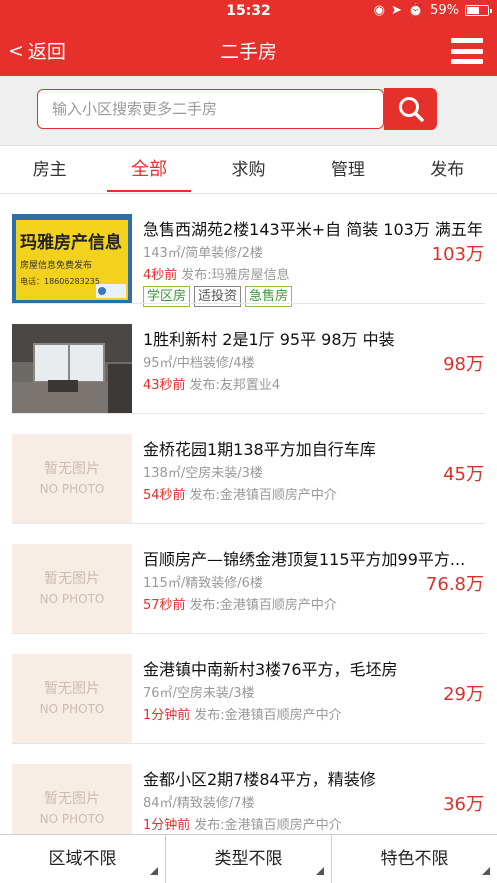 This screenshot has width=497, height=883. I want to click on listing-details: 95㎡/中档装修/4楼, so click(199, 363).